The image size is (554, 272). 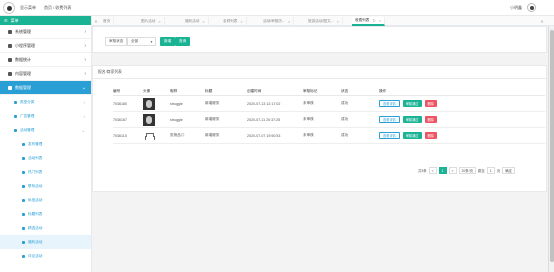 What do you see at coordinates (481, 171) in the screenshot?
I see `goto-prefix: 跳至` at bounding box center [481, 171].